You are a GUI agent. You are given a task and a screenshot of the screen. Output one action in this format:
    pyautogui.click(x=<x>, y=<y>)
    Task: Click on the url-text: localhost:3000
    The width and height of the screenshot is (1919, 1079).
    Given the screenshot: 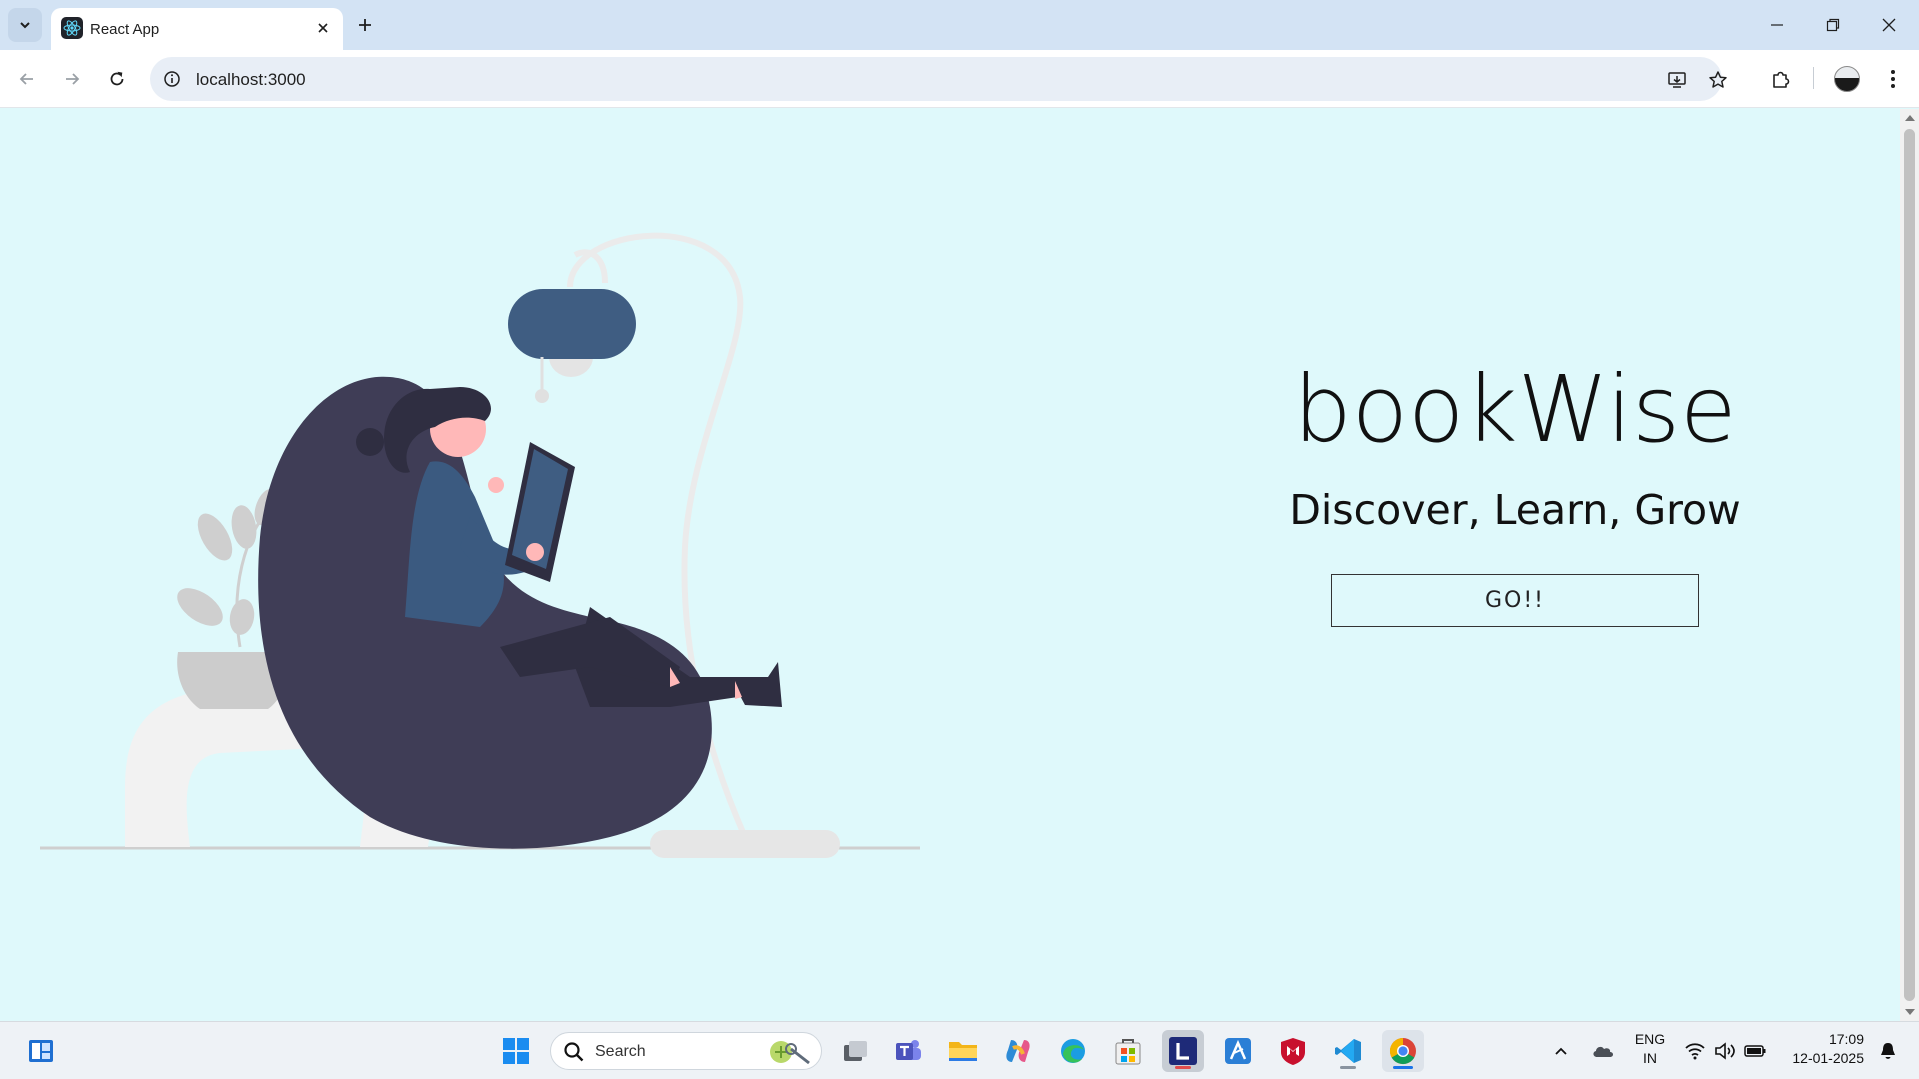 What is the action you would take?
    pyautogui.click(x=251, y=79)
    